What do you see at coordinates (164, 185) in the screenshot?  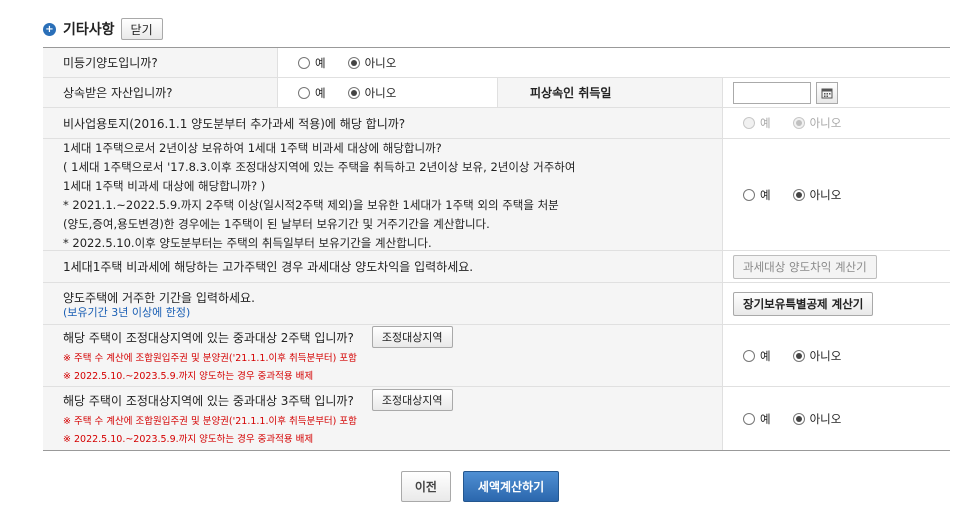 I see `question-one-house-detail-2: 1세대 1주택 비과세 대상에 해당합니까? )` at bounding box center [164, 185].